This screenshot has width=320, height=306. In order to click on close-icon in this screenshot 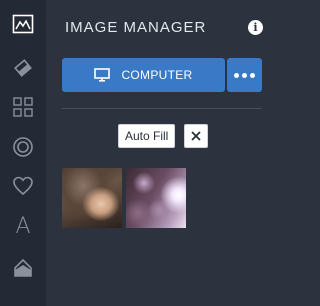, I will do `click(196, 136)`.